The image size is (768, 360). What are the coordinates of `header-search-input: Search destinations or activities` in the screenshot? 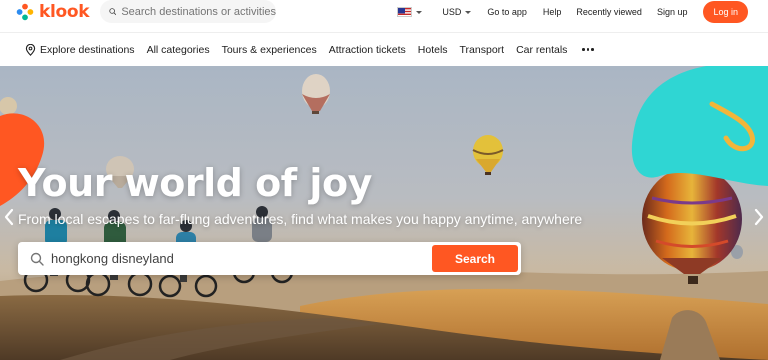 It's located at (188, 11).